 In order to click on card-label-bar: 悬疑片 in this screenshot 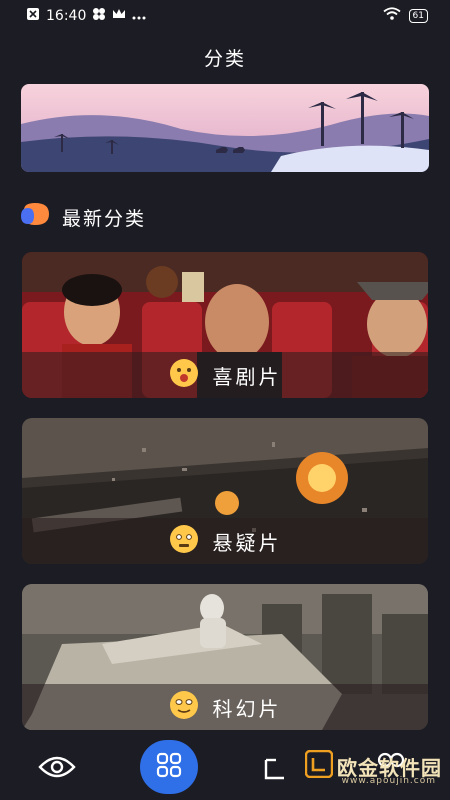, I will do `click(225, 541)`.